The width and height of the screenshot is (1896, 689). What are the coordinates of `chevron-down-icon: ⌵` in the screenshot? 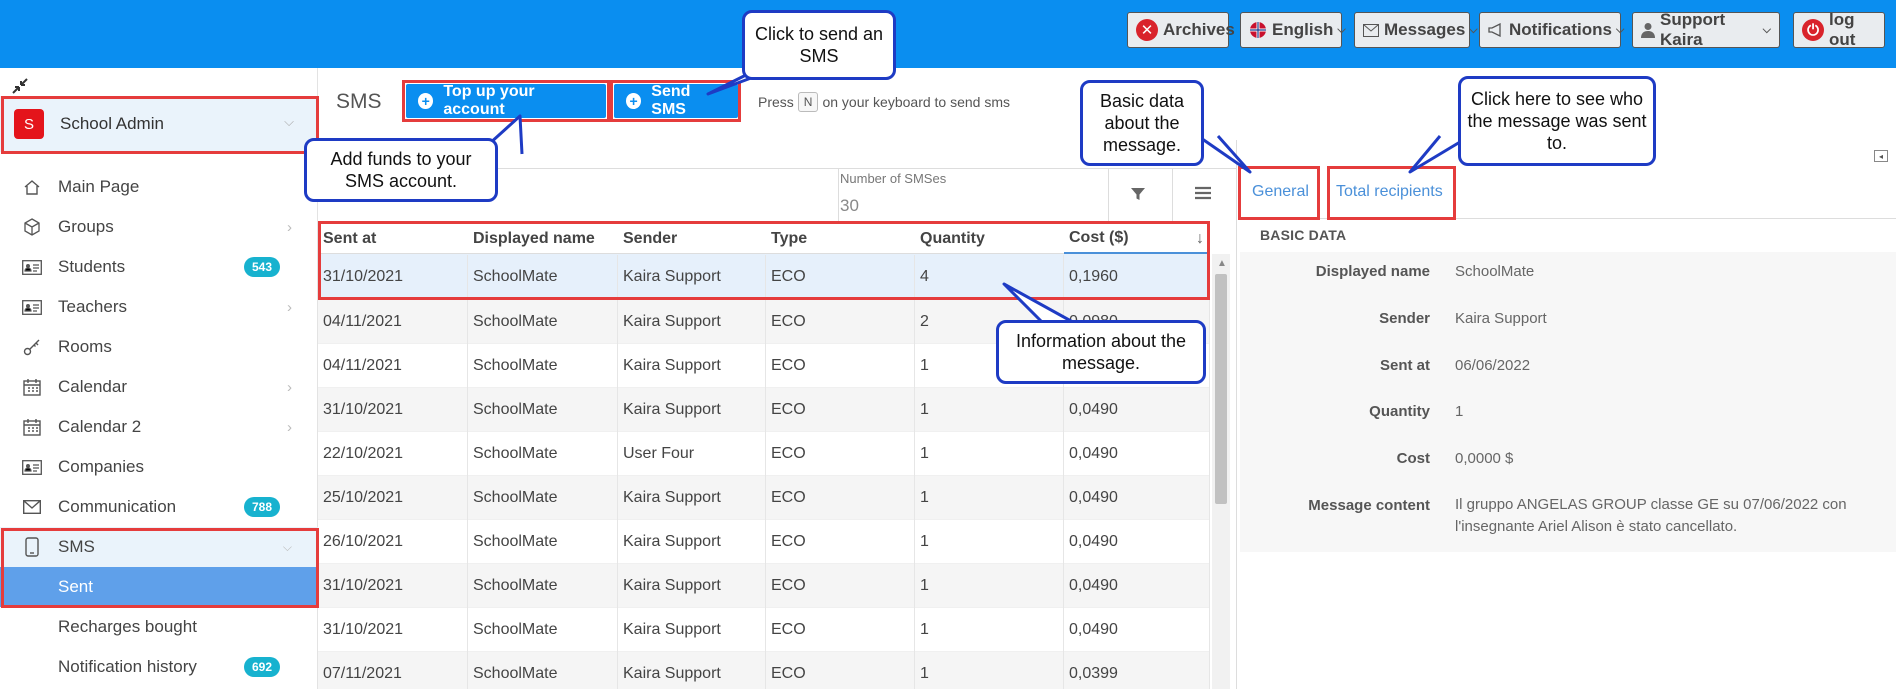 It's located at (1341, 29).